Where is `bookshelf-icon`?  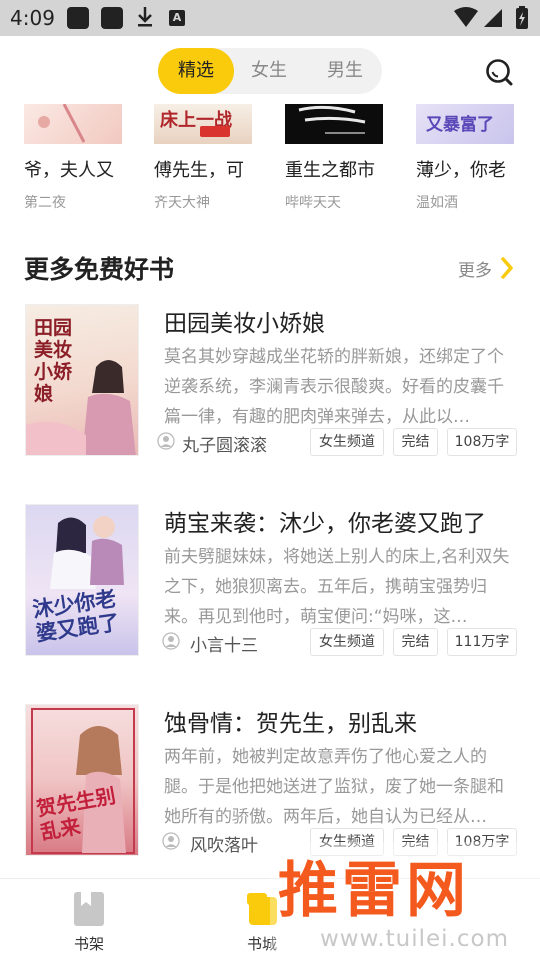
bookshelf-icon is located at coordinates (89, 909).